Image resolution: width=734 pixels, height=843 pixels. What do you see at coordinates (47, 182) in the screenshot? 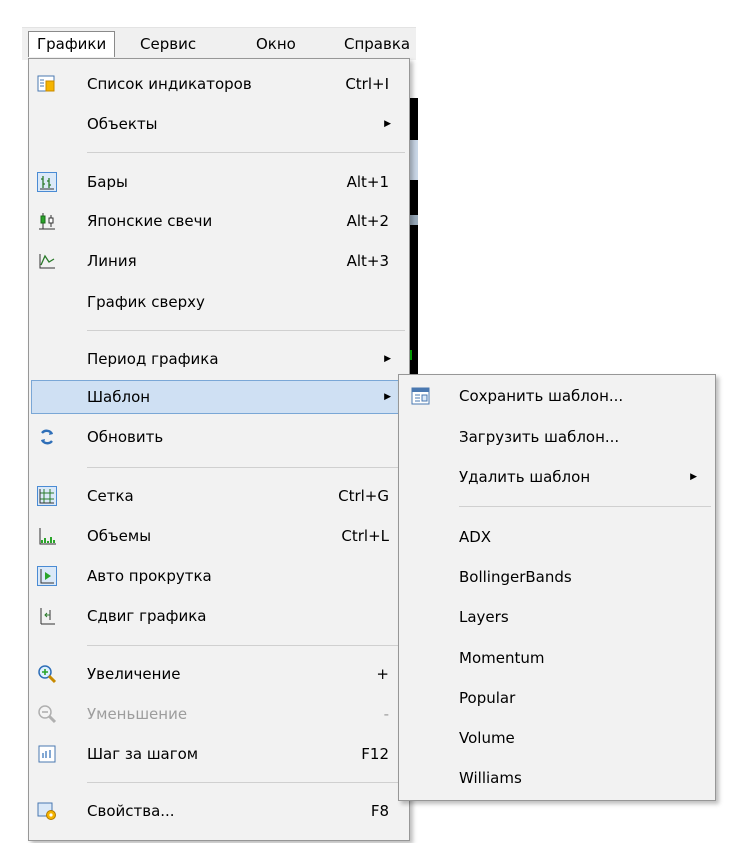
I see `bar-chart-icon` at bounding box center [47, 182].